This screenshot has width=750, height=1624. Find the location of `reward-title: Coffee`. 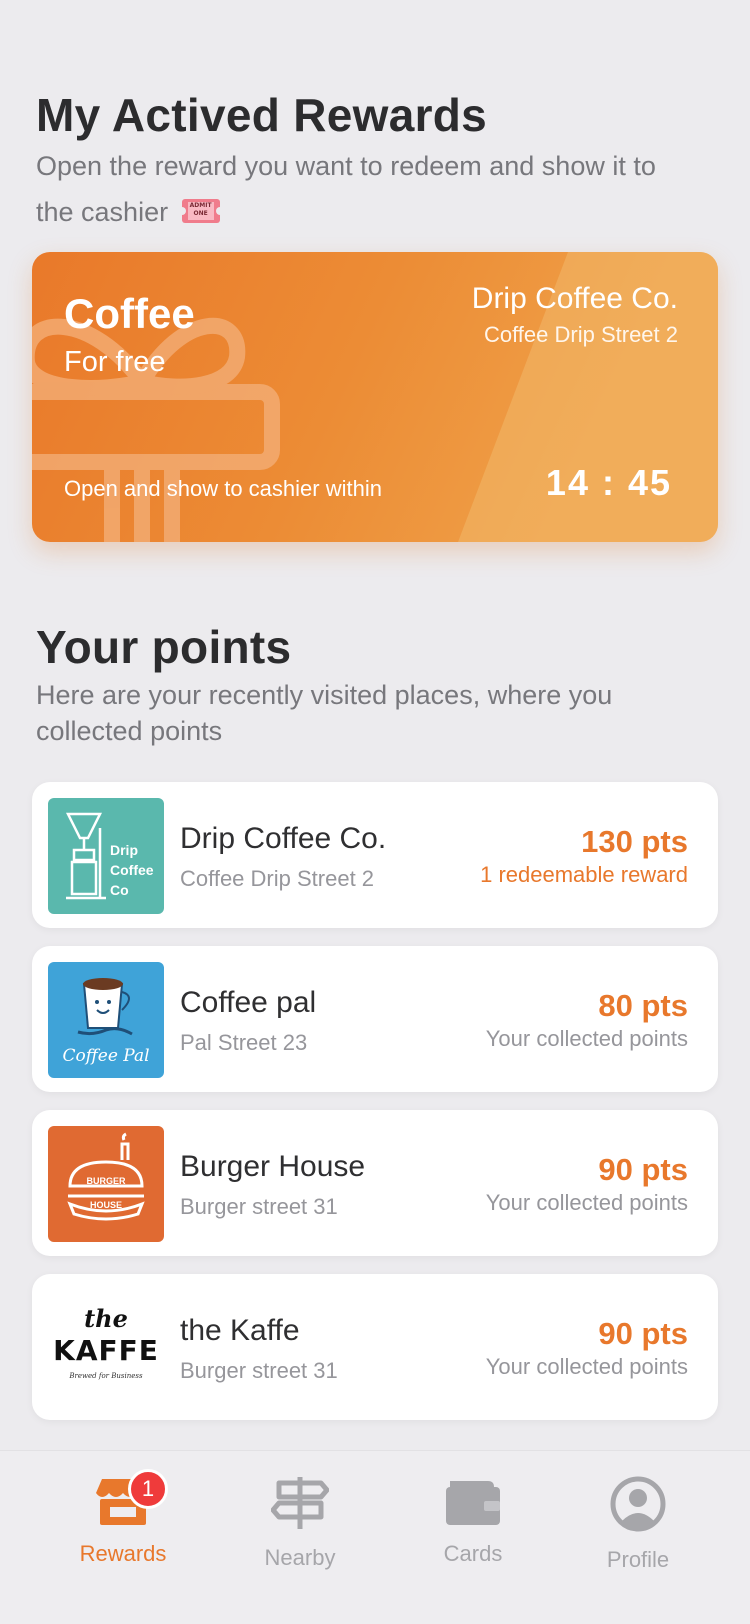

reward-title: Coffee is located at coordinates (129, 313).